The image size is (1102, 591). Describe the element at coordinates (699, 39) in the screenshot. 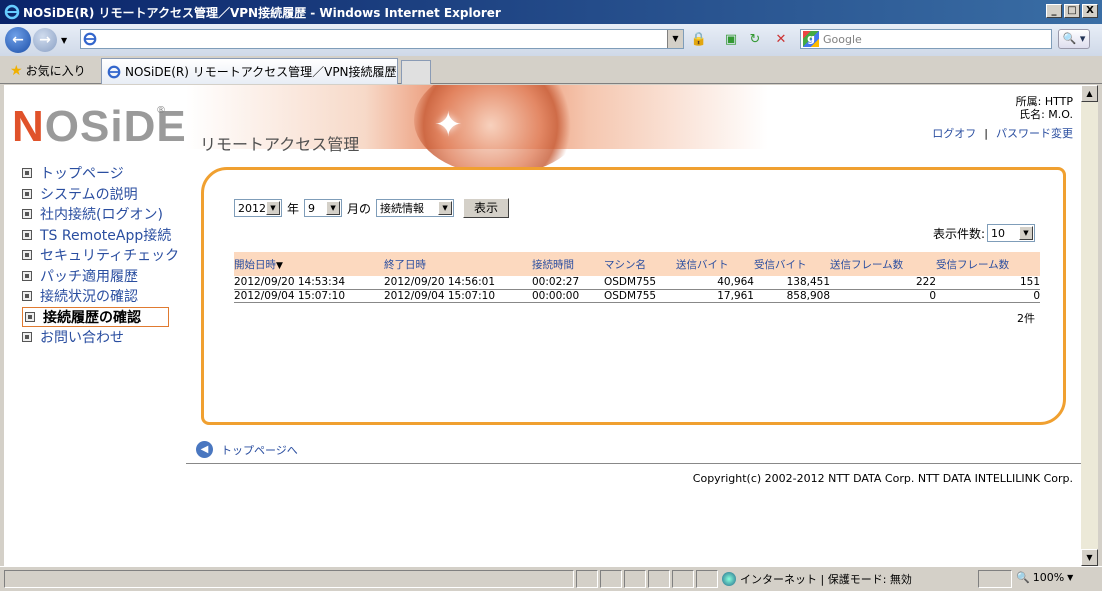

I see `lock-icon: 🔒` at that location.